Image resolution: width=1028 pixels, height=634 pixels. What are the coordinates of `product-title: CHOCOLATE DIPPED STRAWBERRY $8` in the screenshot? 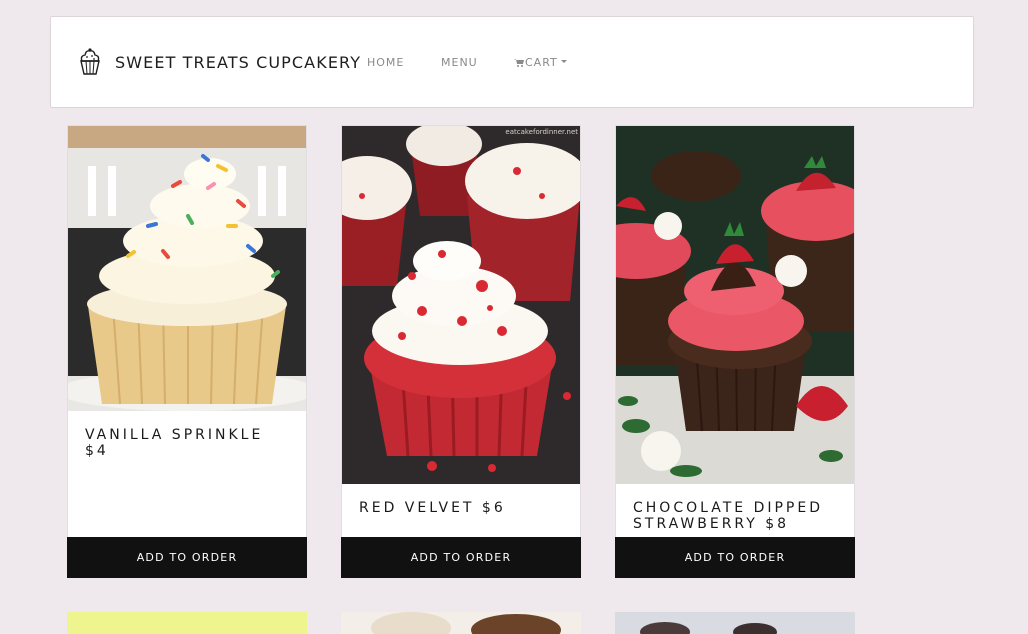 It's located at (728, 516).